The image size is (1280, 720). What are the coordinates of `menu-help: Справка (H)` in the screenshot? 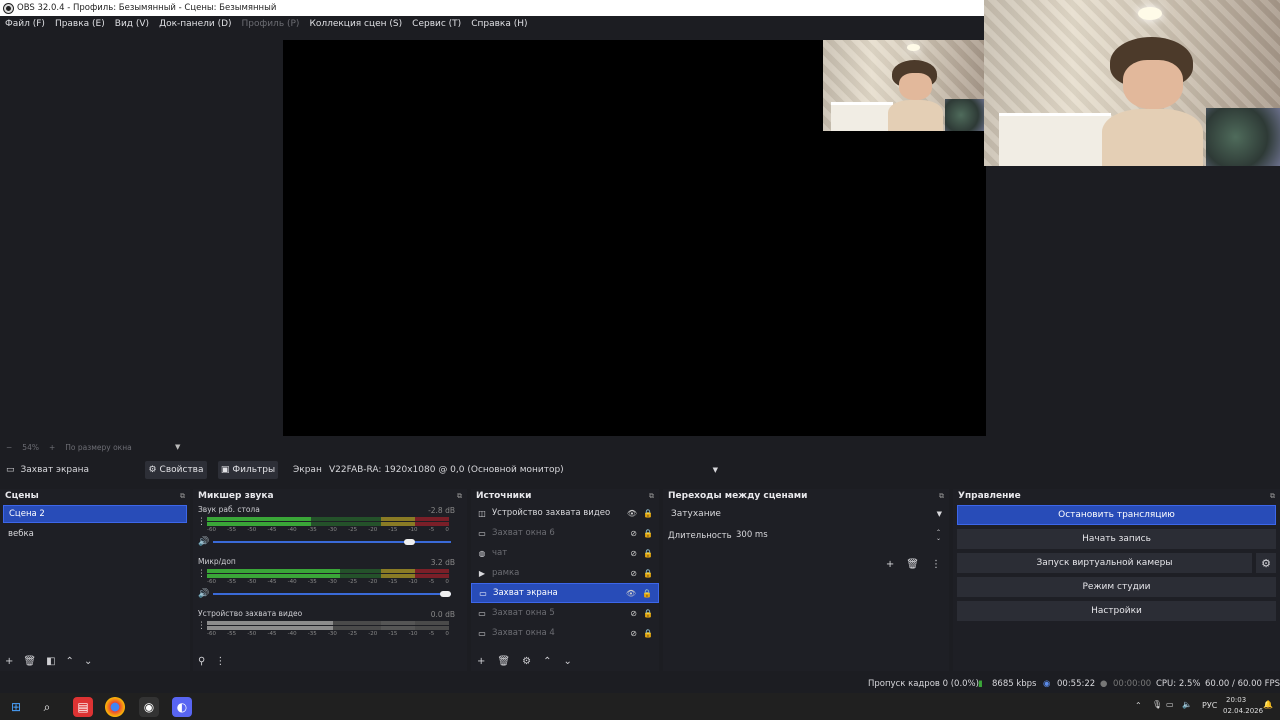 It's located at (499, 24).